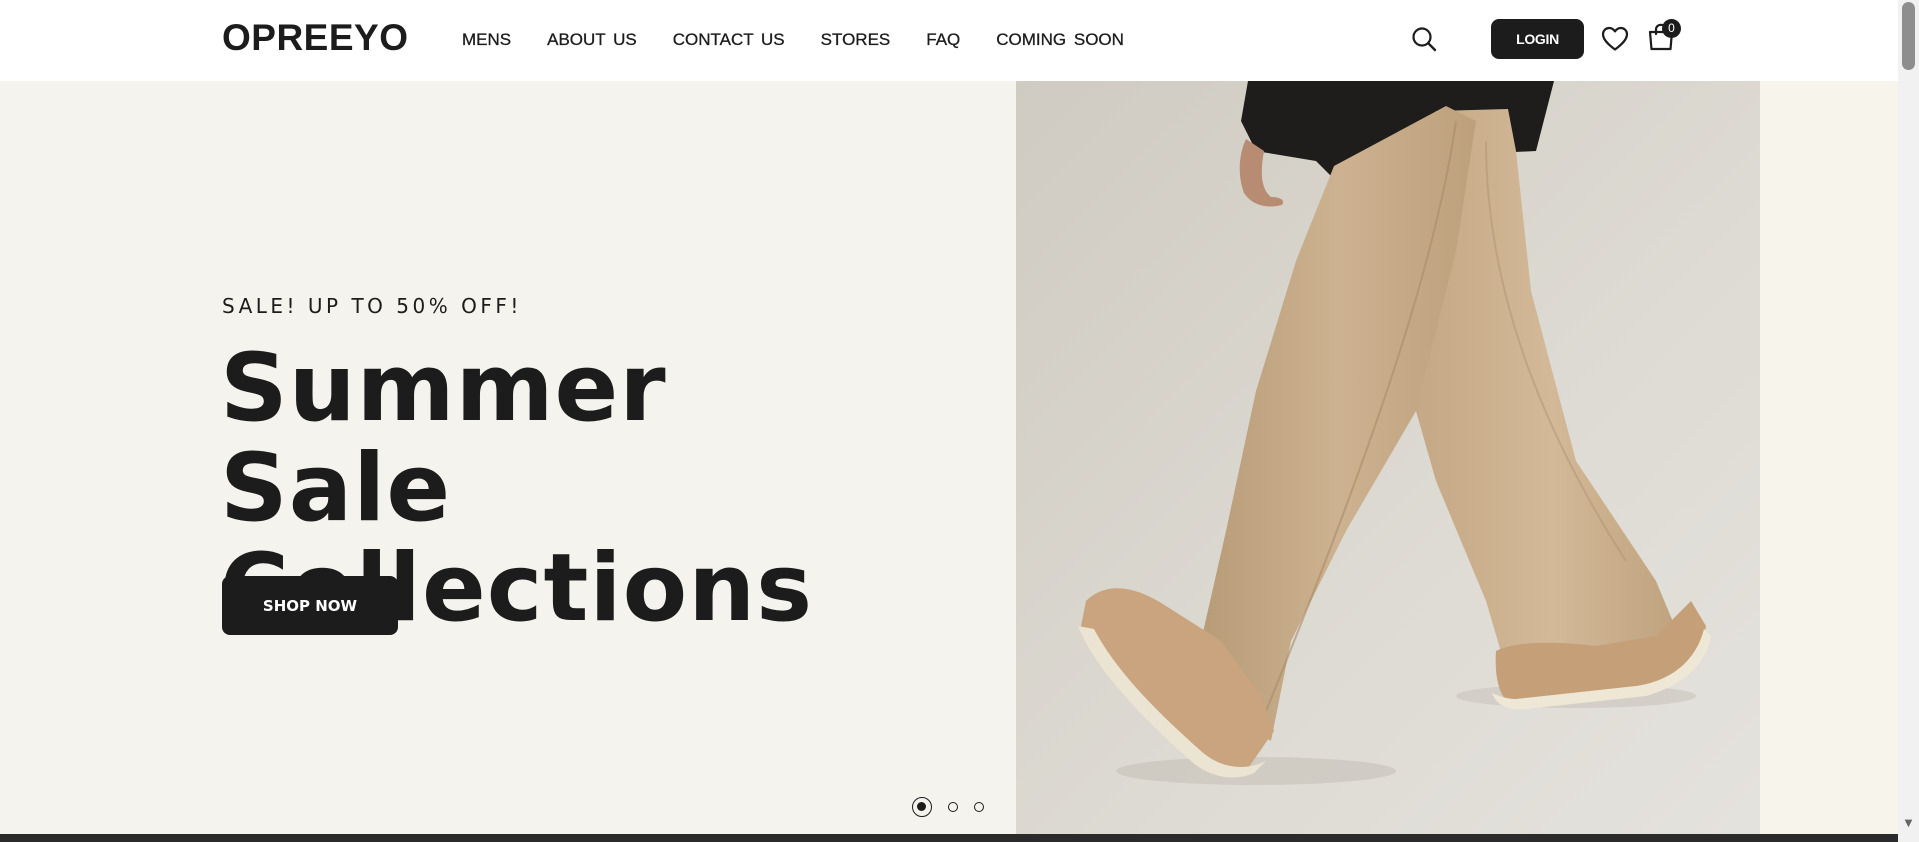  What do you see at coordinates (443, 438) in the screenshot?
I see `hero-headline-line-1: Summer Sale` at bounding box center [443, 438].